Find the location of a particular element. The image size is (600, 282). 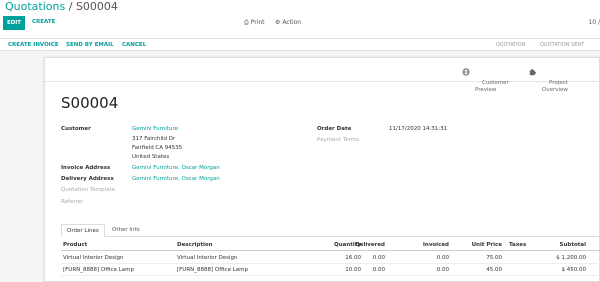

invoice-address-field: Gemini Furniture, Oscar Morgan is located at coordinates (176, 168).